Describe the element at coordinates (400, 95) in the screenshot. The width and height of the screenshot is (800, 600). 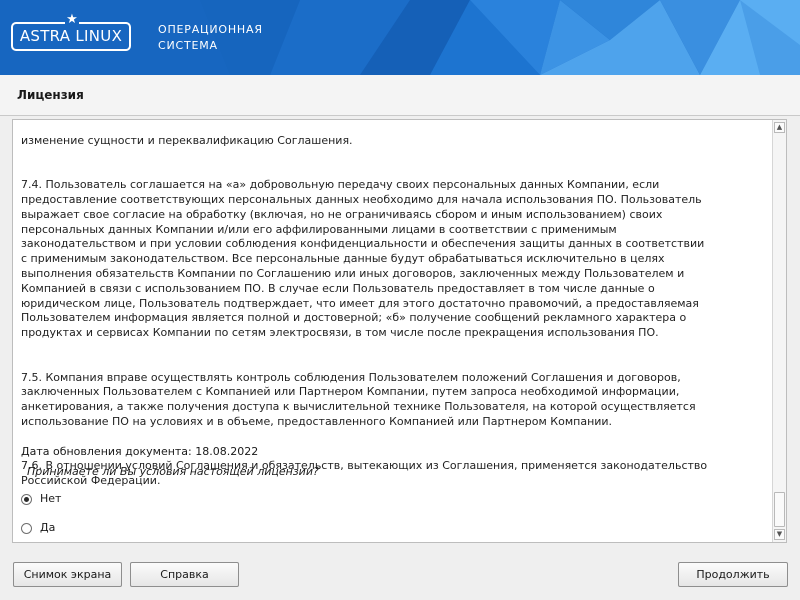
I see `title-strip` at that location.